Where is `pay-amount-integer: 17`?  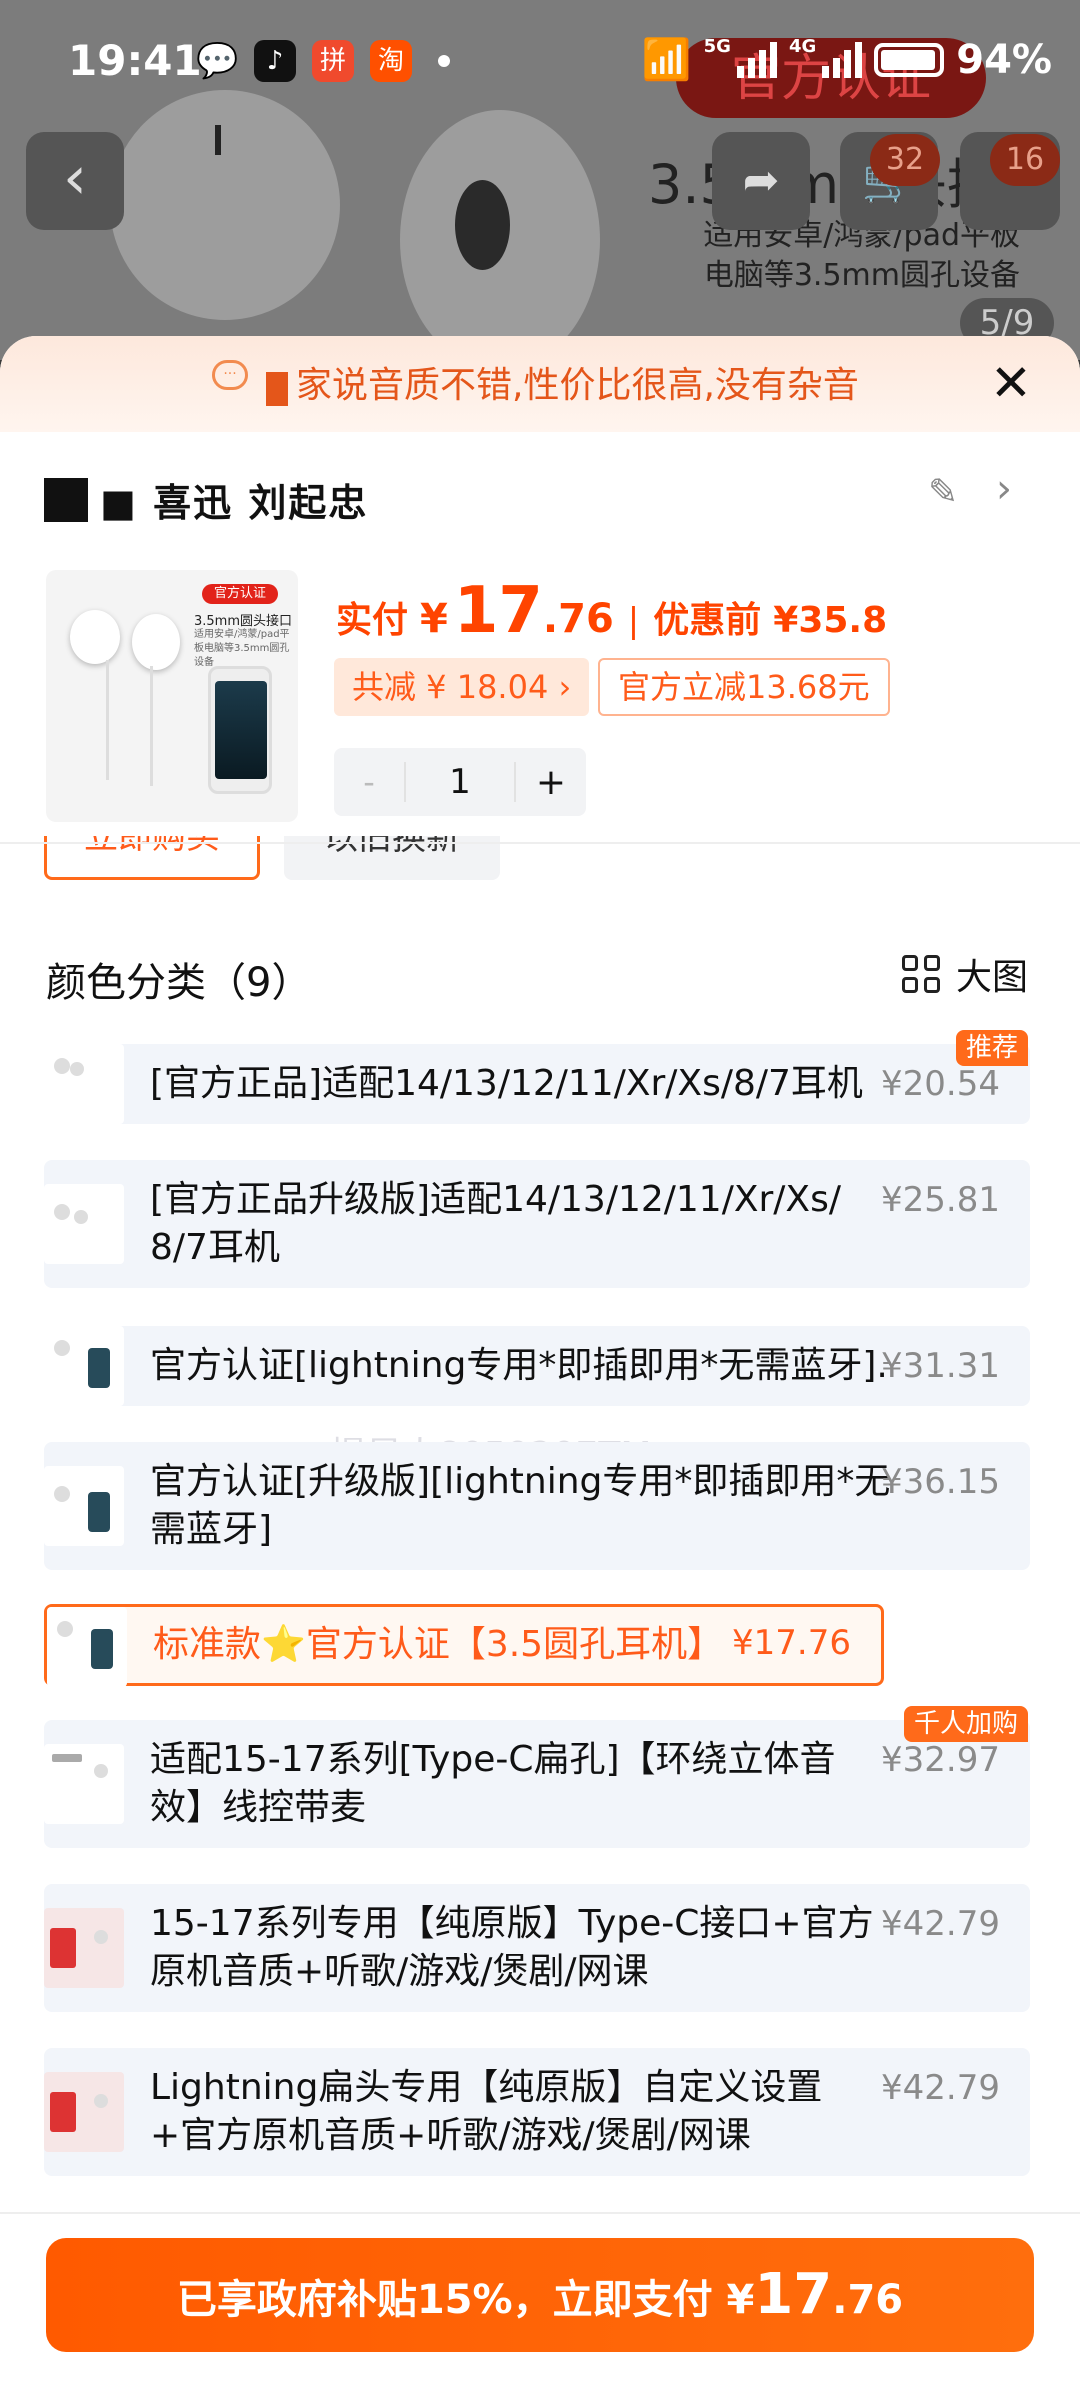 pay-amount-integer: 17 is located at coordinates (793, 2294).